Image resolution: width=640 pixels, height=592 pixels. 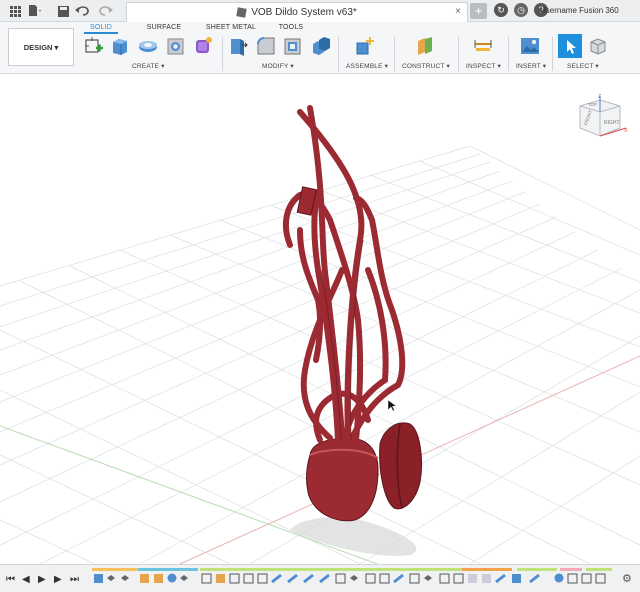 I want to click on inspect-menu: INSPECT ▾, so click(x=483, y=66).